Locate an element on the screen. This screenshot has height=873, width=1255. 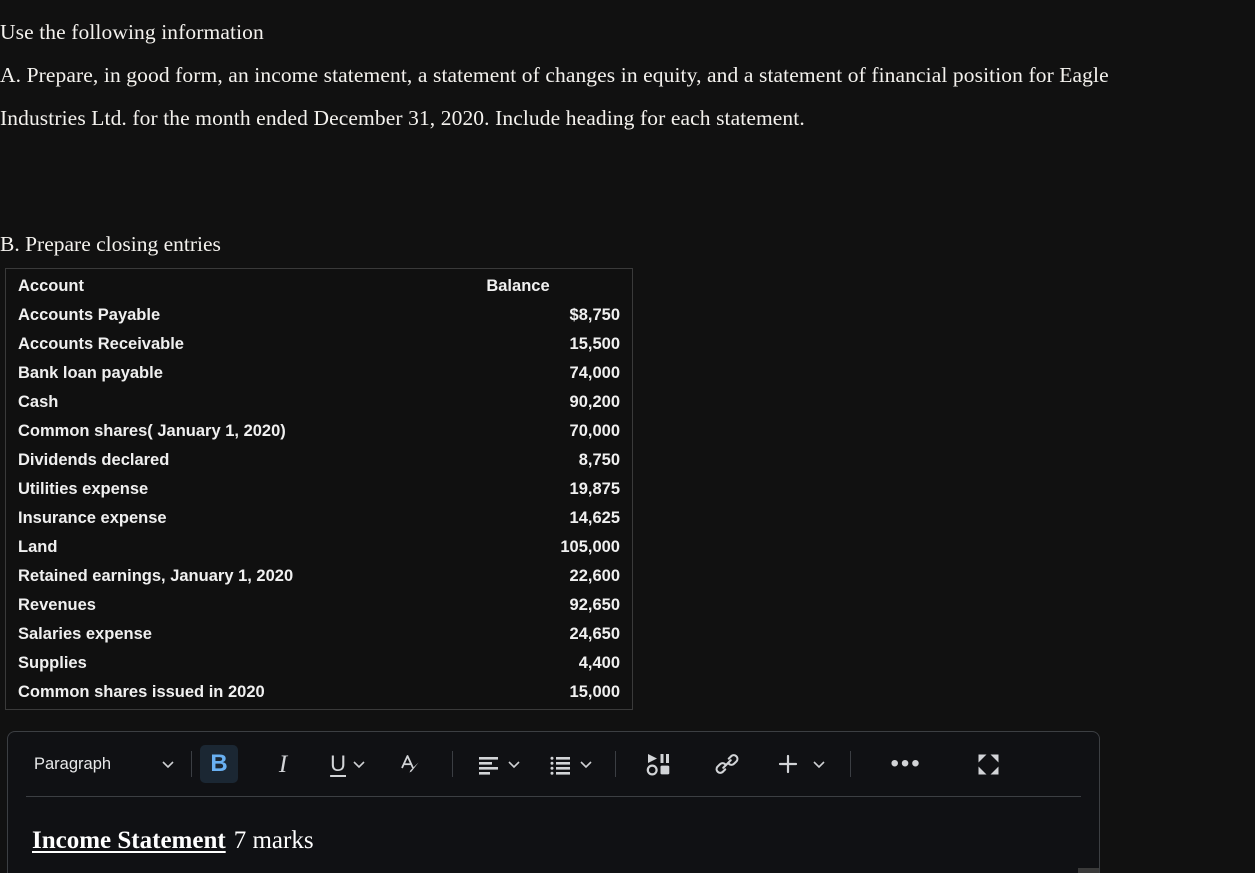
paragraph-style-label: Paragraph is located at coordinates (73, 763).